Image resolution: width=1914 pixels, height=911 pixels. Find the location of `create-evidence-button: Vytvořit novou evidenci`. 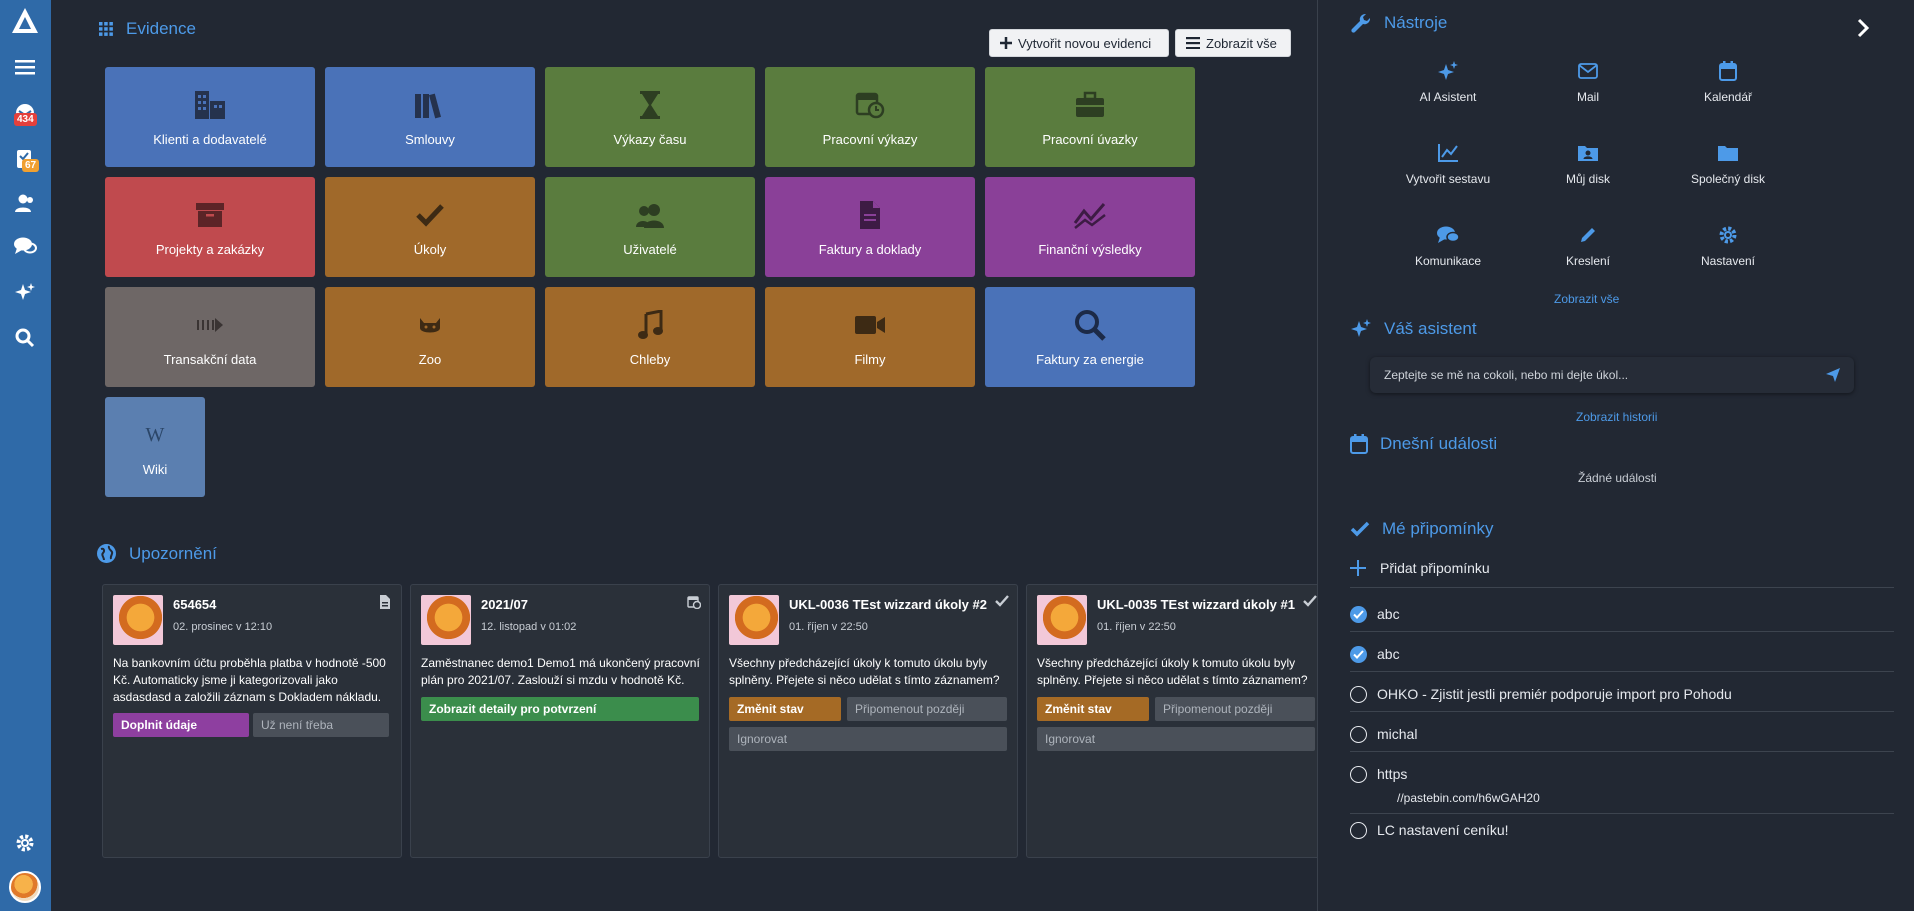

create-evidence-button: Vytvořit novou evidenci is located at coordinates (1079, 43).